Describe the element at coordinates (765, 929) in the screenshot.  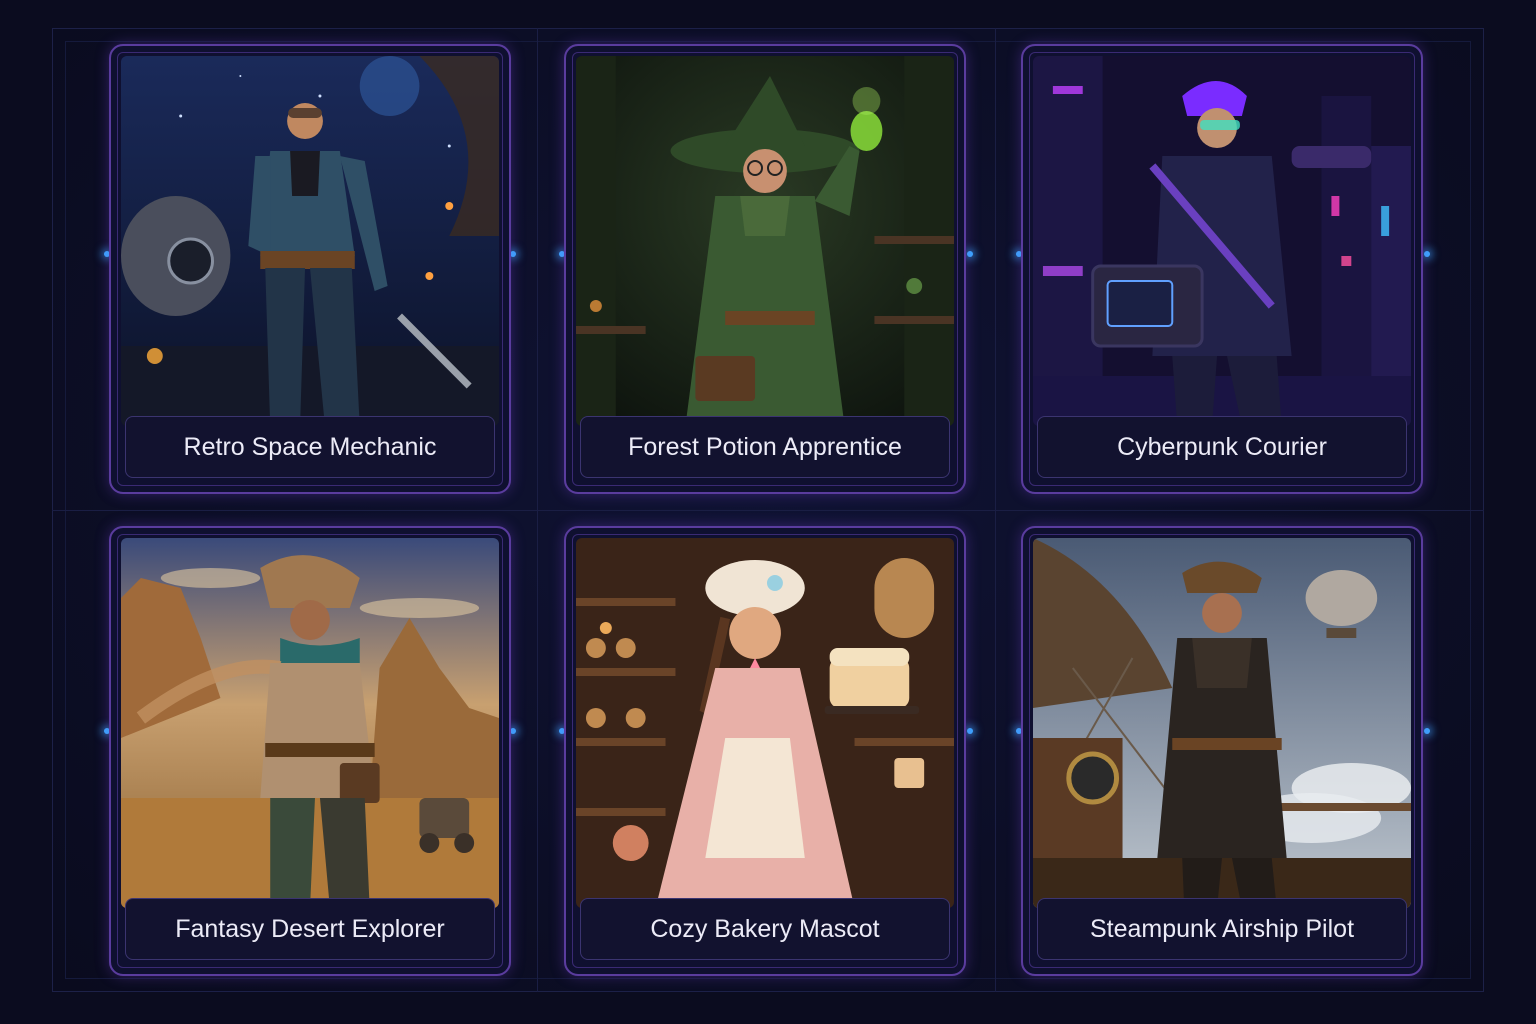
I see `card-title: Cozy Bakery Mascot` at that location.